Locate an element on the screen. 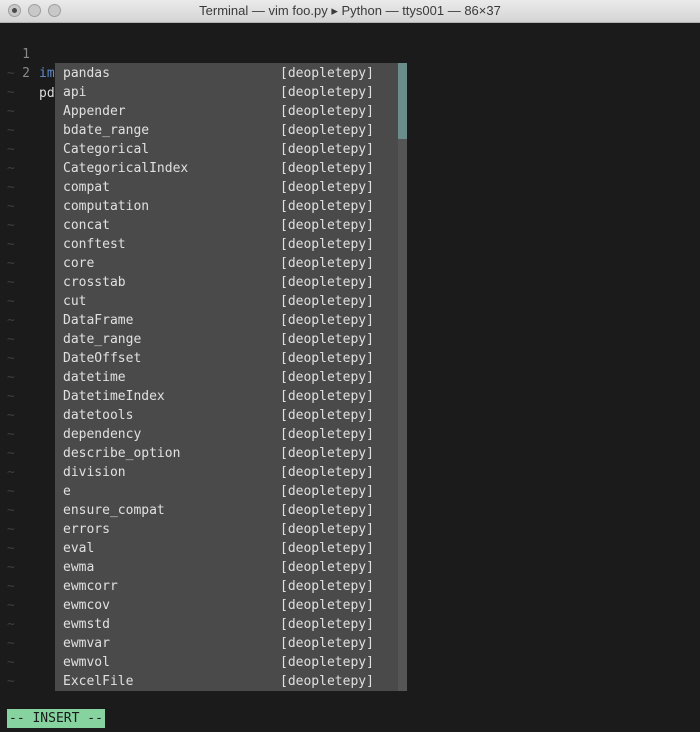  completion-item: DataFrame [deopletepy] is located at coordinates (226, 320).